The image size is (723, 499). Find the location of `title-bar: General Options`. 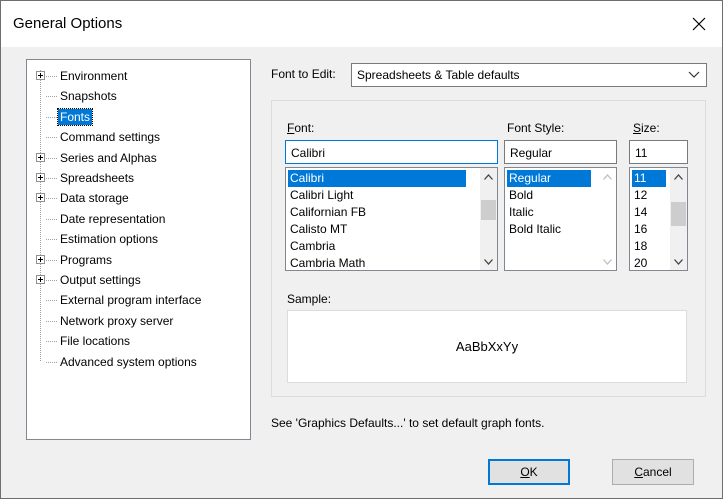

title-bar: General Options is located at coordinates (361, 24).